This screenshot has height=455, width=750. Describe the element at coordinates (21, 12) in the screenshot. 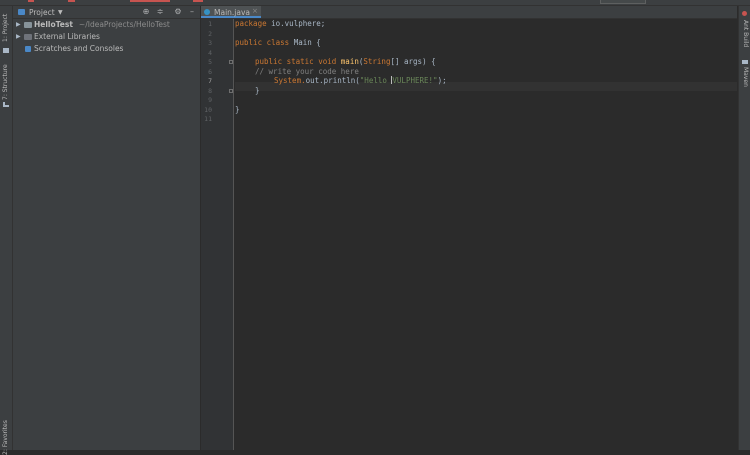

I see `project-icon` at that location.